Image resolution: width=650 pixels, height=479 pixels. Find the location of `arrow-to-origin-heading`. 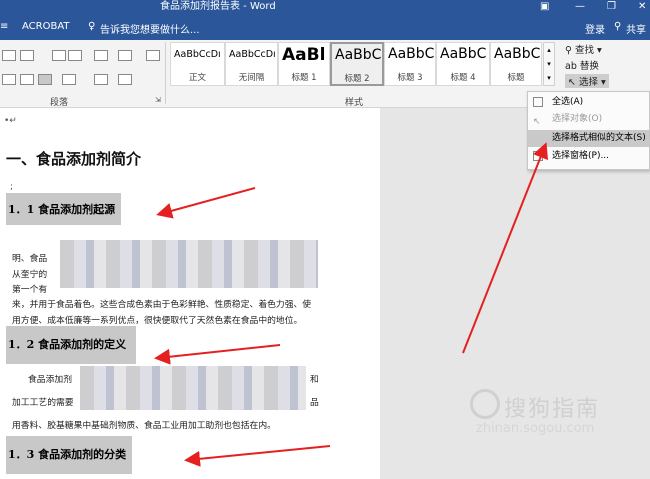

arrow-to-origin-heading is located at coordinates (206, 203).